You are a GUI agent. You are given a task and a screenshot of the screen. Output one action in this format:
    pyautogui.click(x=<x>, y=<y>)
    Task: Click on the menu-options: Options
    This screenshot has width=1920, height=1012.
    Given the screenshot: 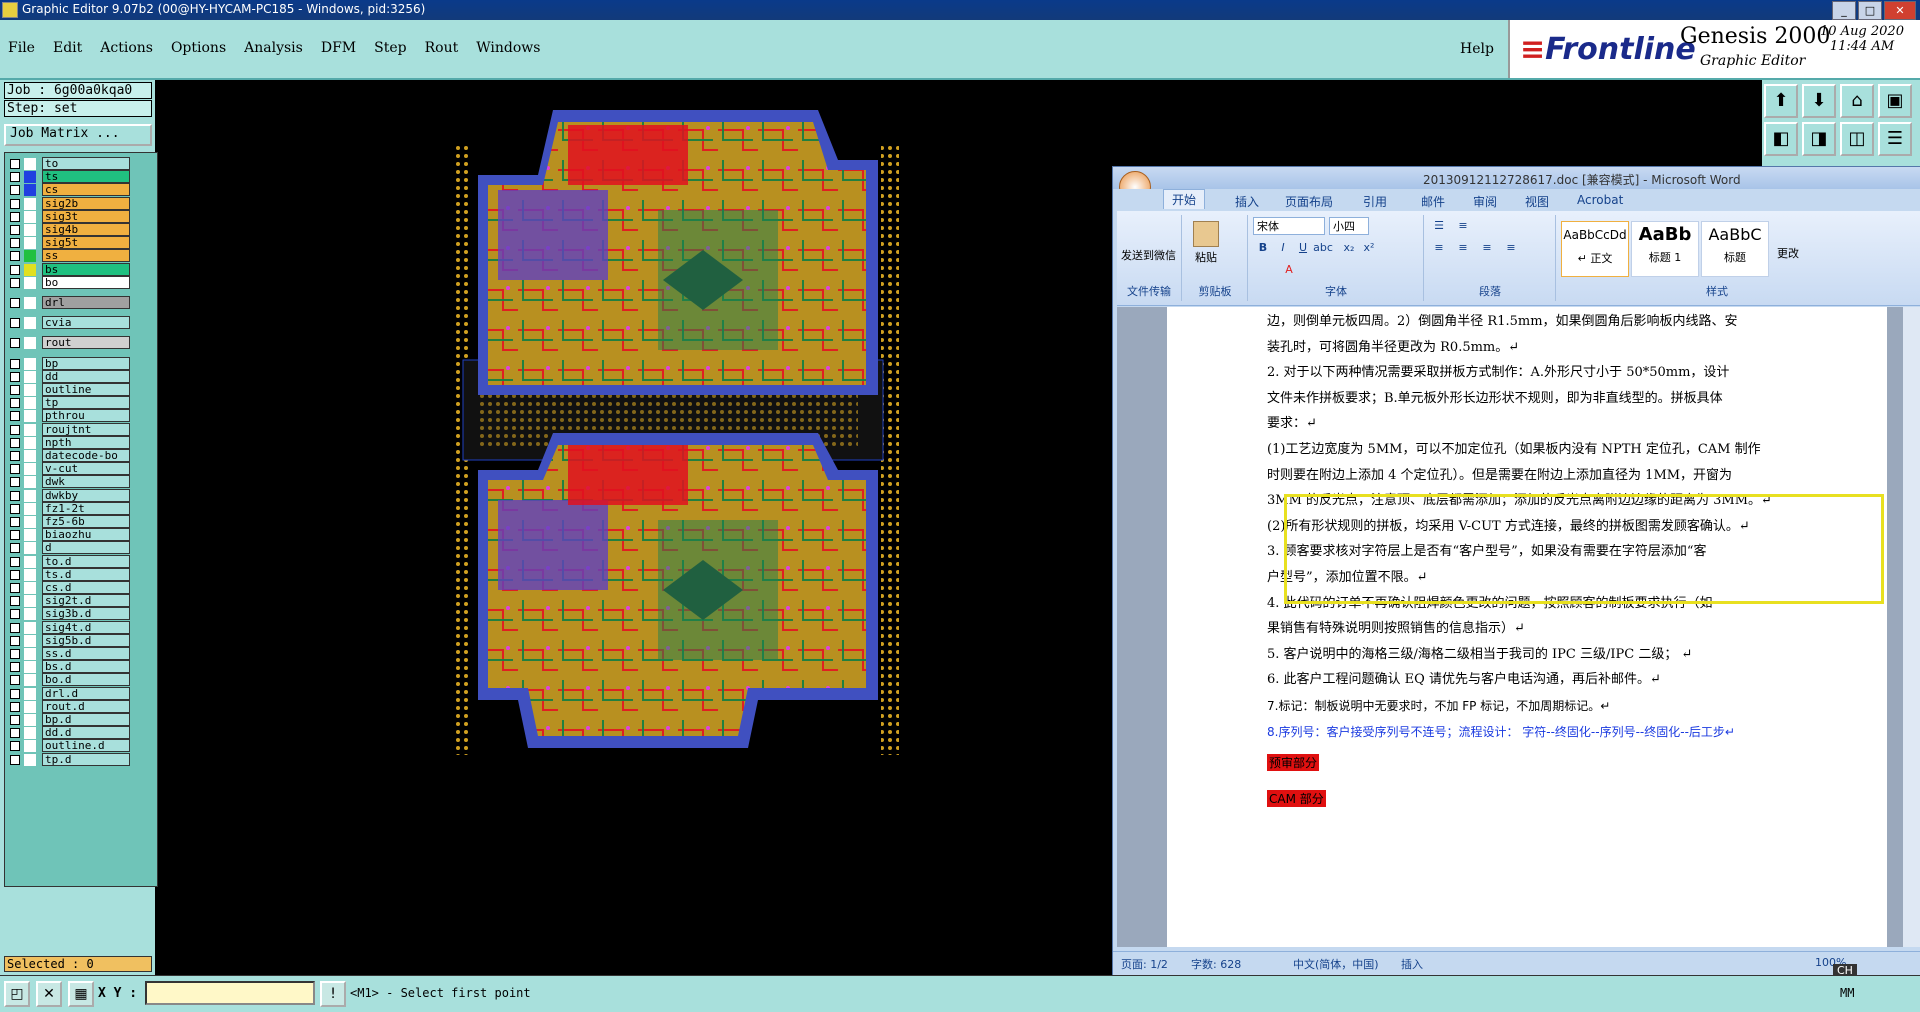 What is the action you would take?
    pyautogui.click(x=198, y=48)
    